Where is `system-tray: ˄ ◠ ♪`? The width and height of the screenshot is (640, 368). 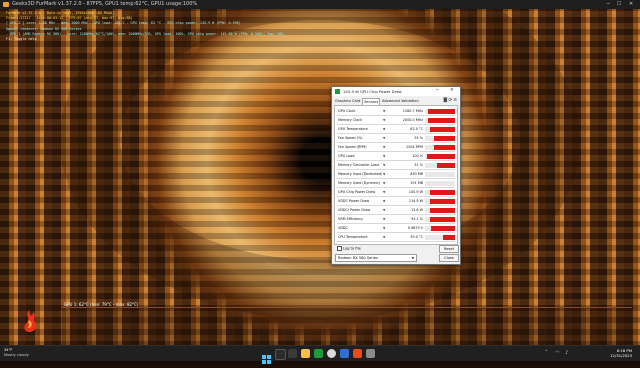 system-tray: ˄ ◠ ♪ is located at coordinates (556, 353).